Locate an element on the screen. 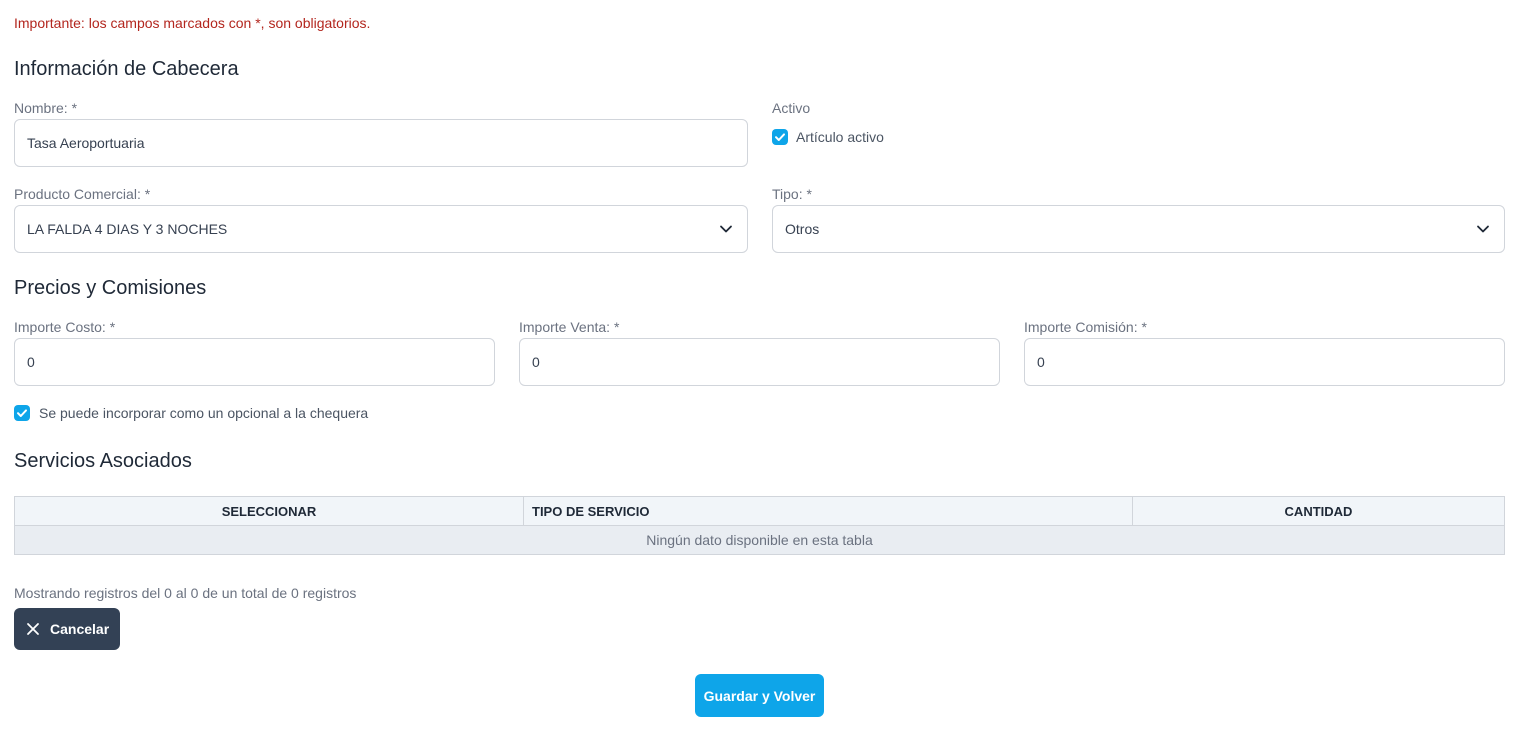 This screenshot has height=734, width=1528. importe-costo-input is located at coordinates (254, 362).